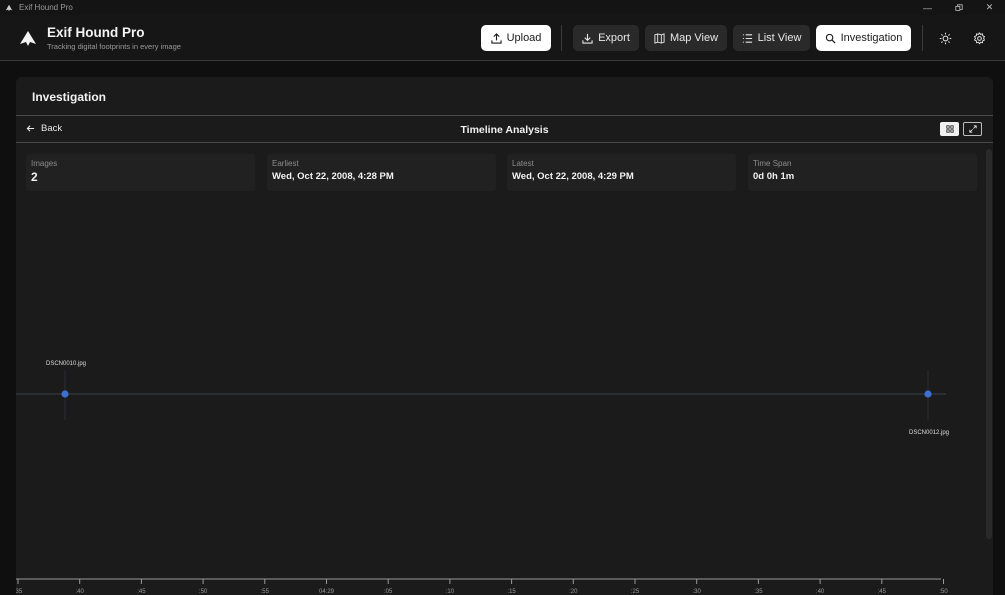 The height and width of the screenshot is (595, 1005). I want to click on close-window-button: ✕, so click(989, 7).